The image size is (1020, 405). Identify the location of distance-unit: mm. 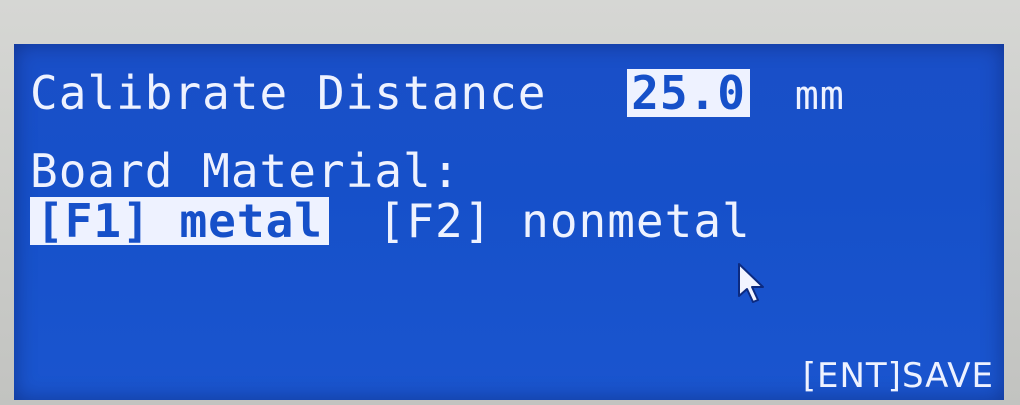
(819, 96).